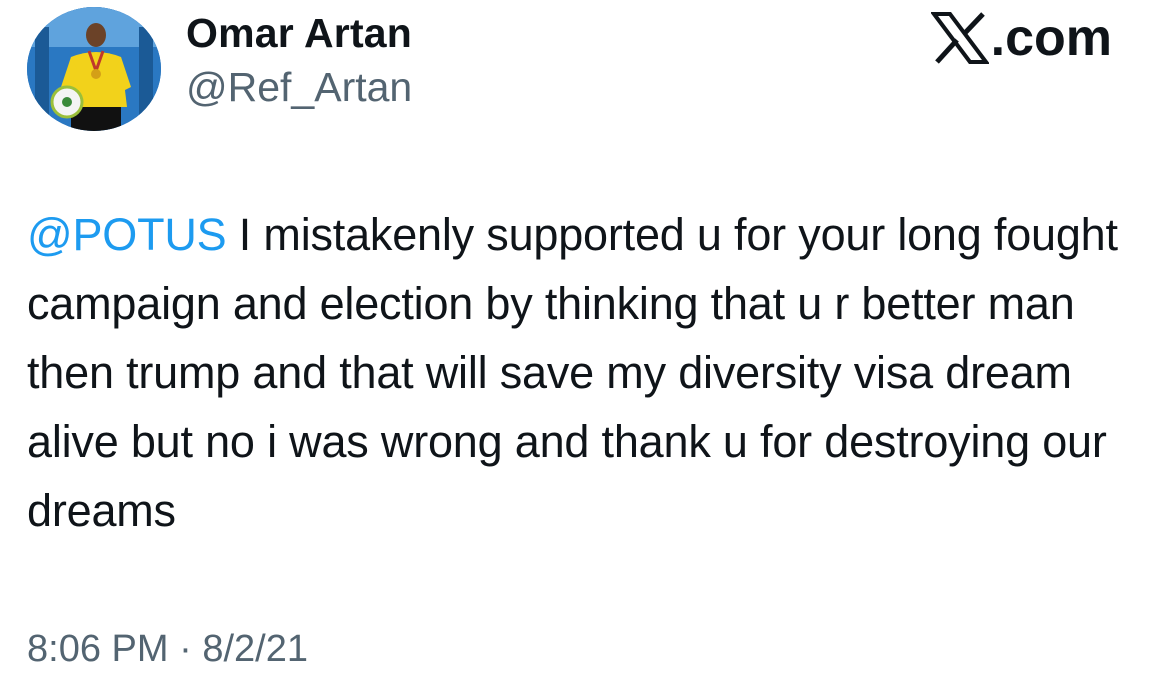  Describe the element at coordinates (299, 87) in the screenshot. I see `author-handle: @Ref_Artan` at that location.